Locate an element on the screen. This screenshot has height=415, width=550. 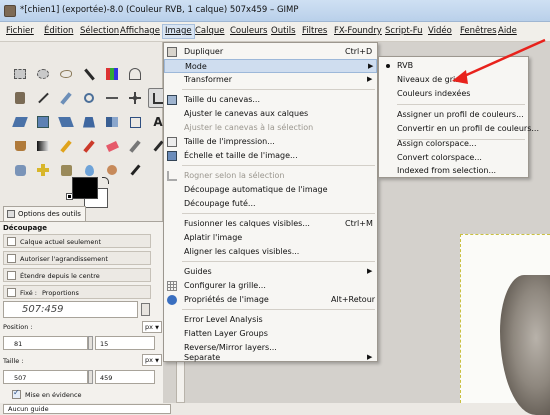
red-arrow-head is located at coordinates (460, 77).